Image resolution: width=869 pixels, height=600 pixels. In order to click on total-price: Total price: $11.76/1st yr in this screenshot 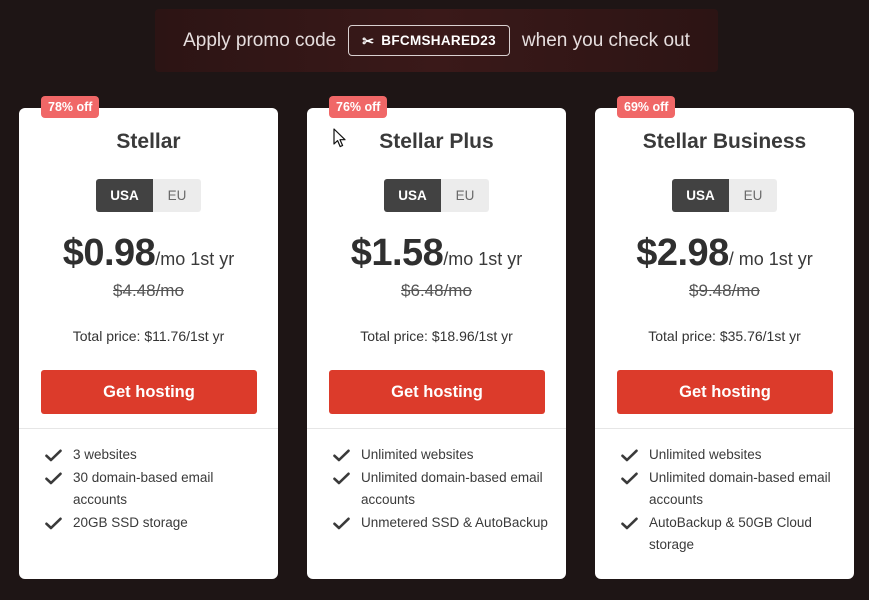, I will do `click(148, 336)`.